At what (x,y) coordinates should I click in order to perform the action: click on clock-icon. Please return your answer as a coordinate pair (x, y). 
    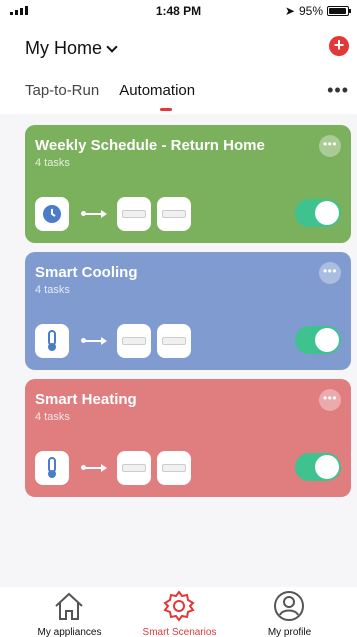
    Looking at the image, I should click on (52, 214).